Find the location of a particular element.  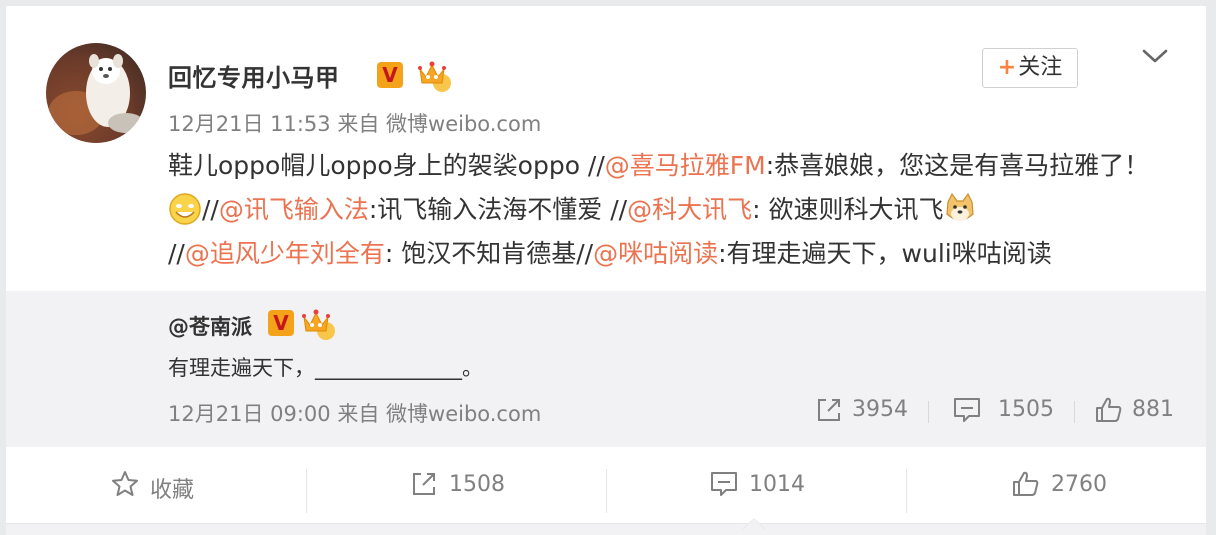

like-button: 2760 is located at coordinates (1056, 490).